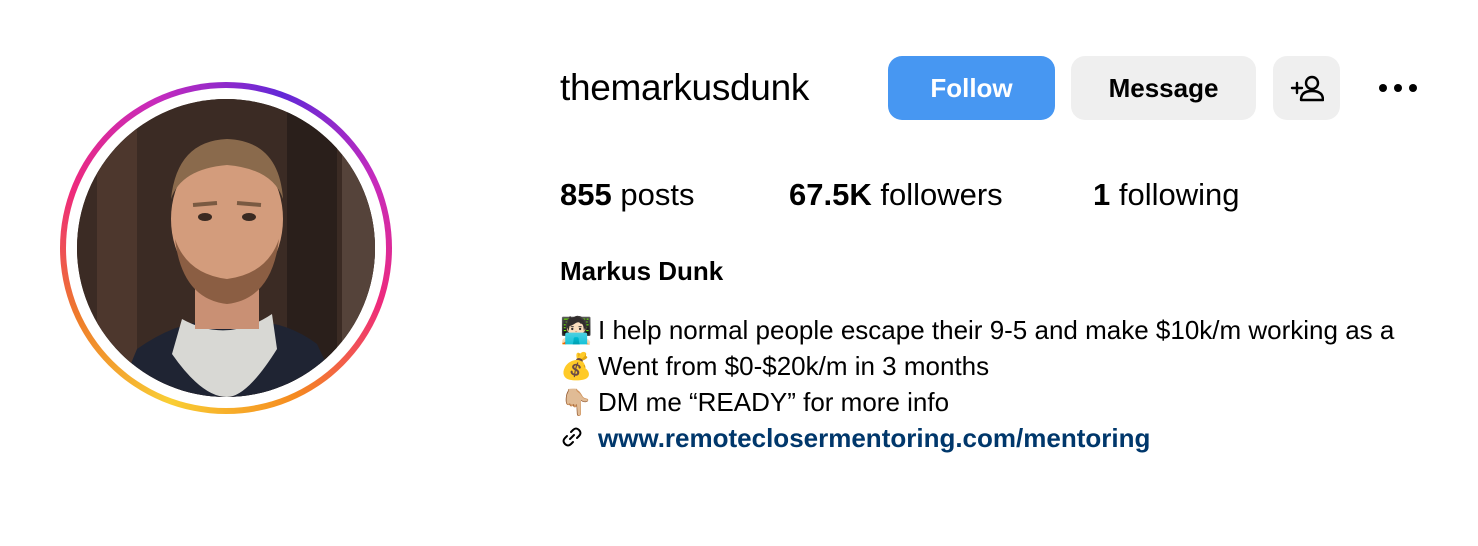 This screenshot has width=1478, height=546. What do you see at coordinates (579, 439) in the screenshot?
I see `link-icon` at bounding box center [579, 439].